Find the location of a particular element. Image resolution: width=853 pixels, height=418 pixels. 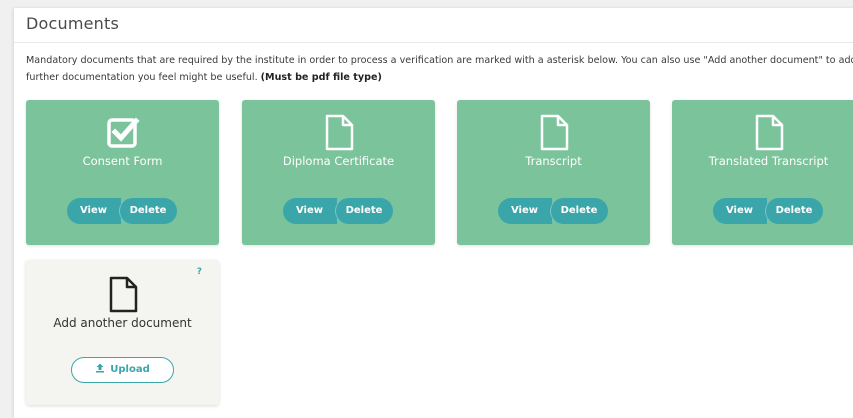

add-document-label: Add another document is located at coordinates (122, 323).